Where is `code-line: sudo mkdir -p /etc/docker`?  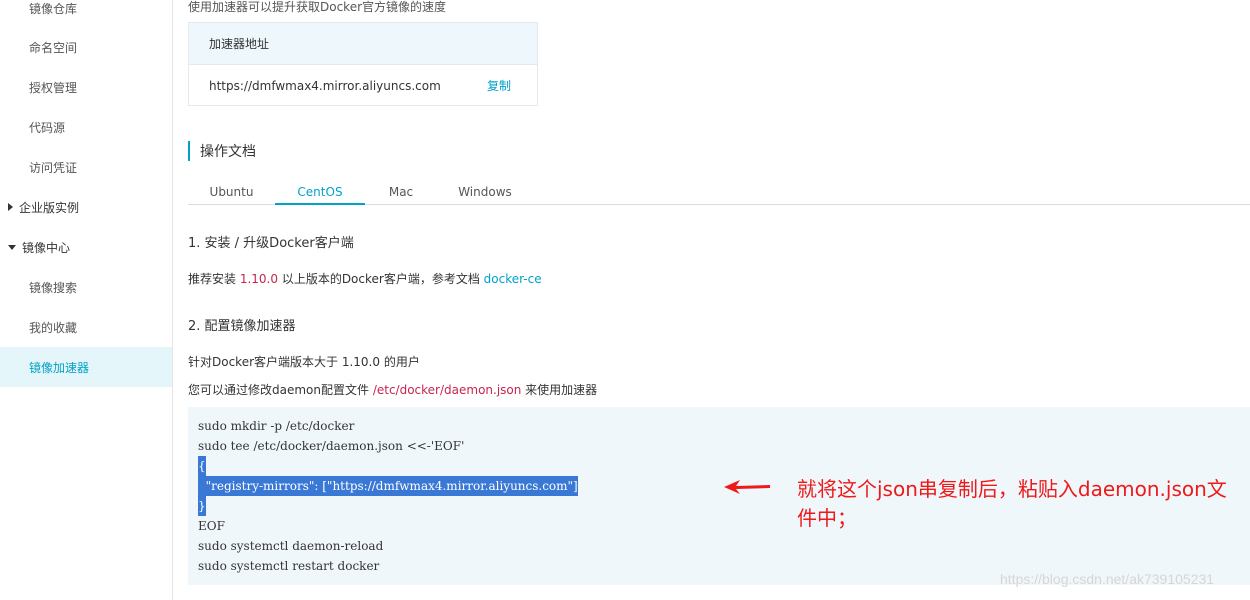 code-line: sudo mkdir -p /etc/docker is located at coordinates (276, 426).